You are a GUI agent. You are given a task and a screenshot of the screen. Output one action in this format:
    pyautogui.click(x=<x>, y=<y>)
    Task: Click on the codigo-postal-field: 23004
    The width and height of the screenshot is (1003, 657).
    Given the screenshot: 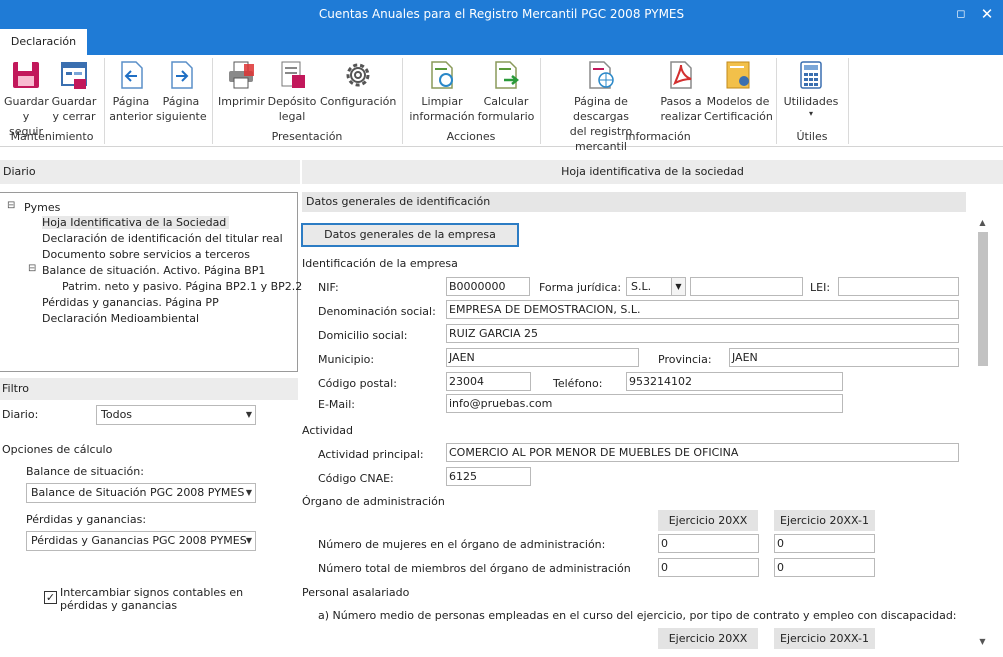 What is the action you would take?
    pyautogui.click(x=488, y=381)
    